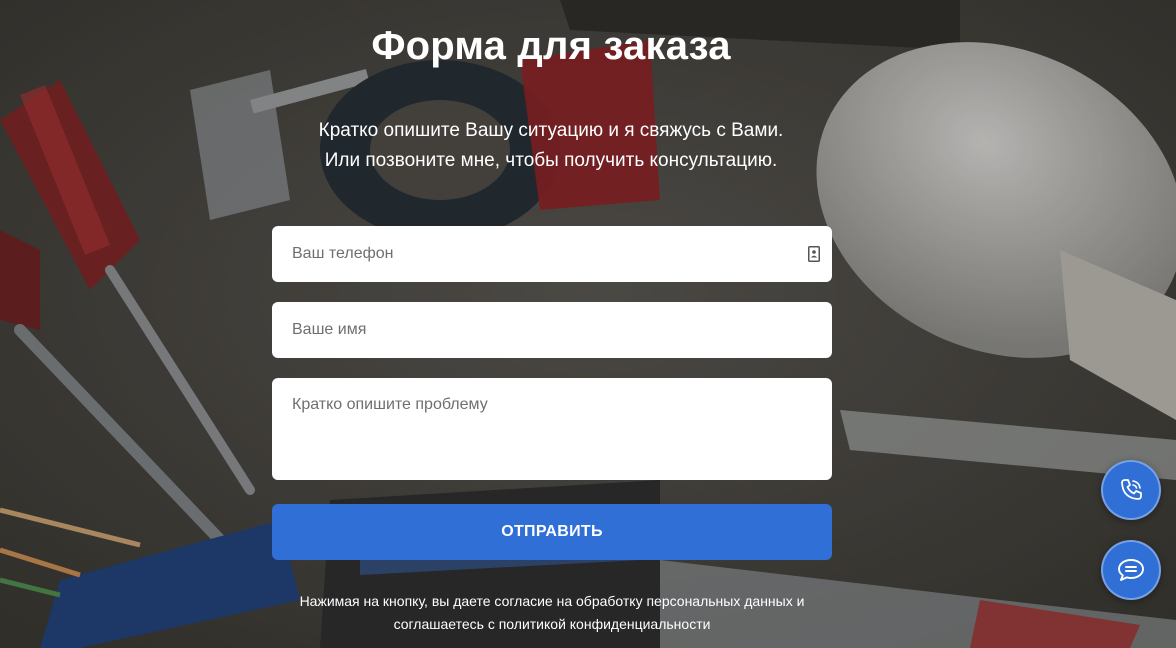 This screenshot has height=648, width=1176. Describe the element at coordinates (551, 46) in the screenshot. I see `form-title: Форма для заказа` at that location.